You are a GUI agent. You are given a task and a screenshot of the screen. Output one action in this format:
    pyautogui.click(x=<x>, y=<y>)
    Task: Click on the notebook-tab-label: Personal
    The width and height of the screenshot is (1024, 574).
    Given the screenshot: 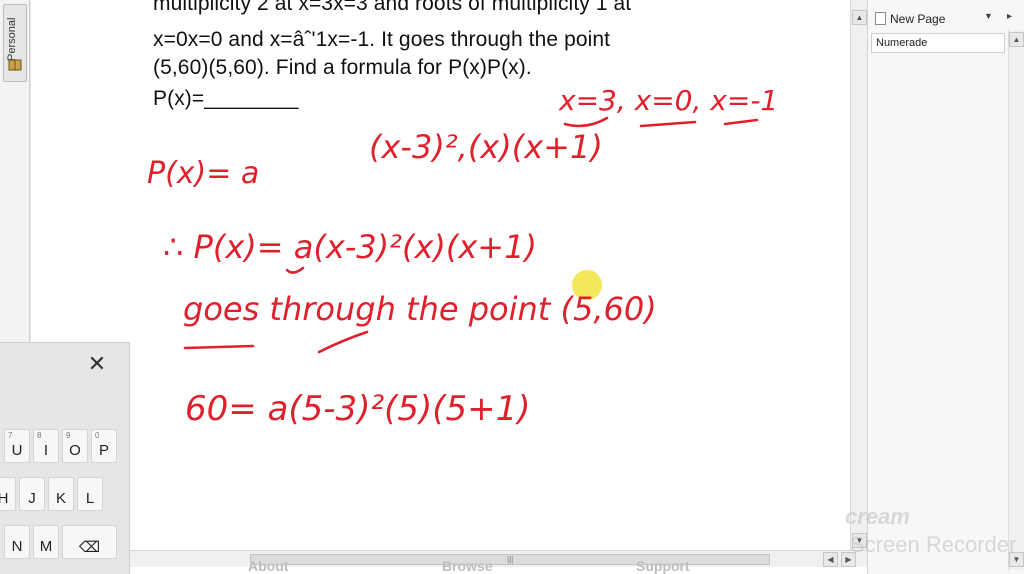 What is the action you would take?
    pyautogui.click(x=12, y=39)
    